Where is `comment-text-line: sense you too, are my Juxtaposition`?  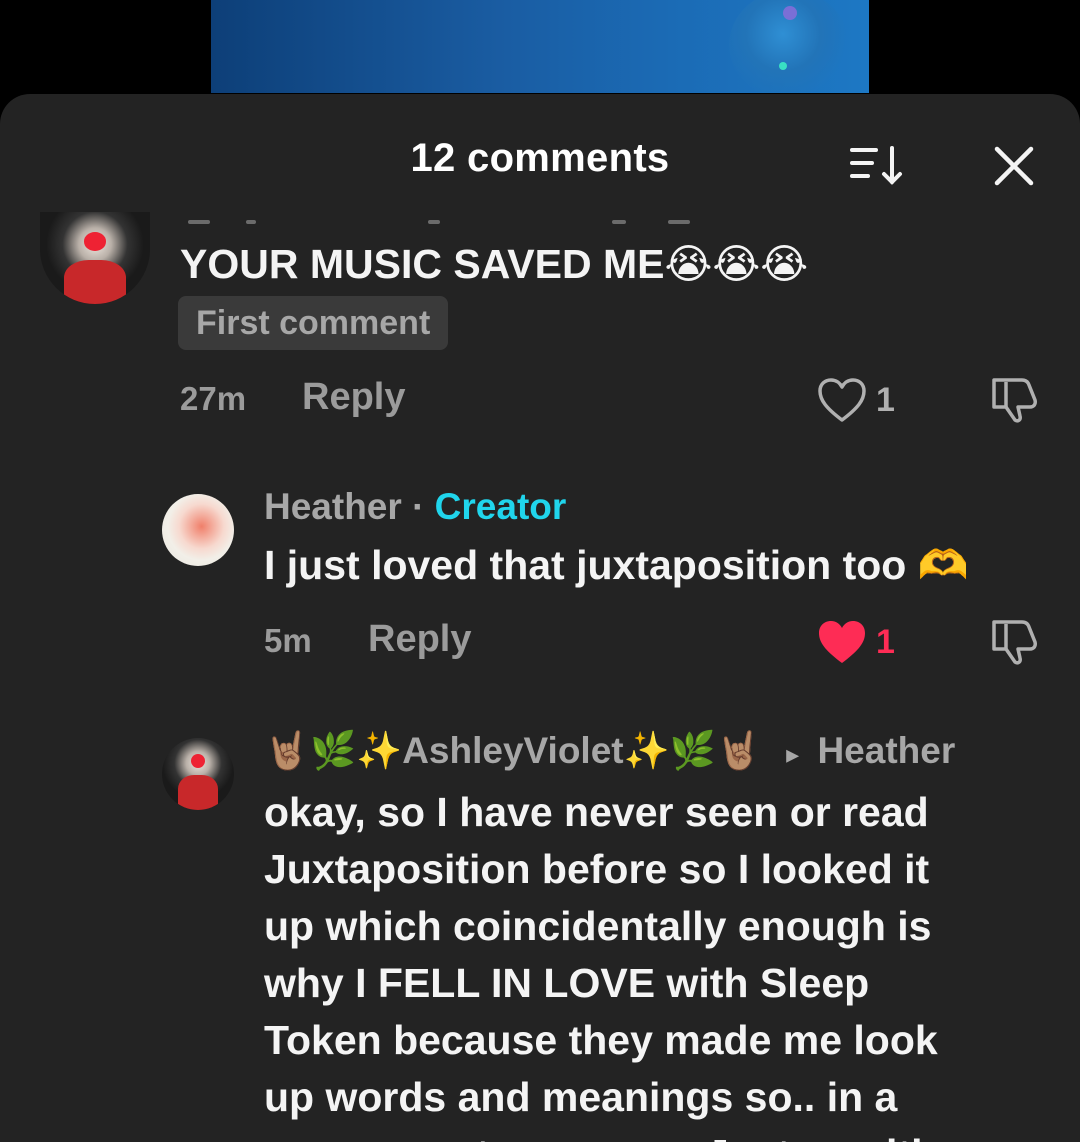 comment-text-line: sense you too, are my Juxtaposition is located at coordinates (654, 1134).